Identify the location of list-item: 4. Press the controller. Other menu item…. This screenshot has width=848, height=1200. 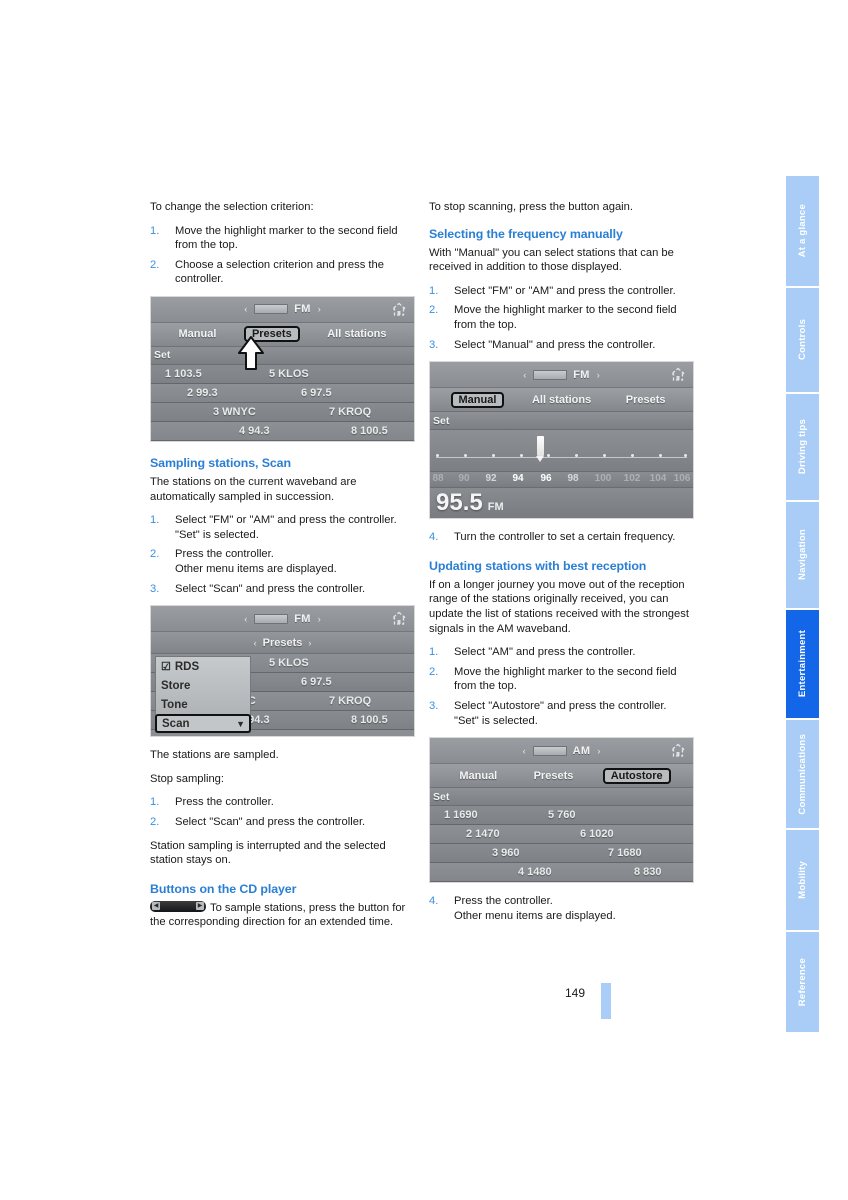
(563, 908).